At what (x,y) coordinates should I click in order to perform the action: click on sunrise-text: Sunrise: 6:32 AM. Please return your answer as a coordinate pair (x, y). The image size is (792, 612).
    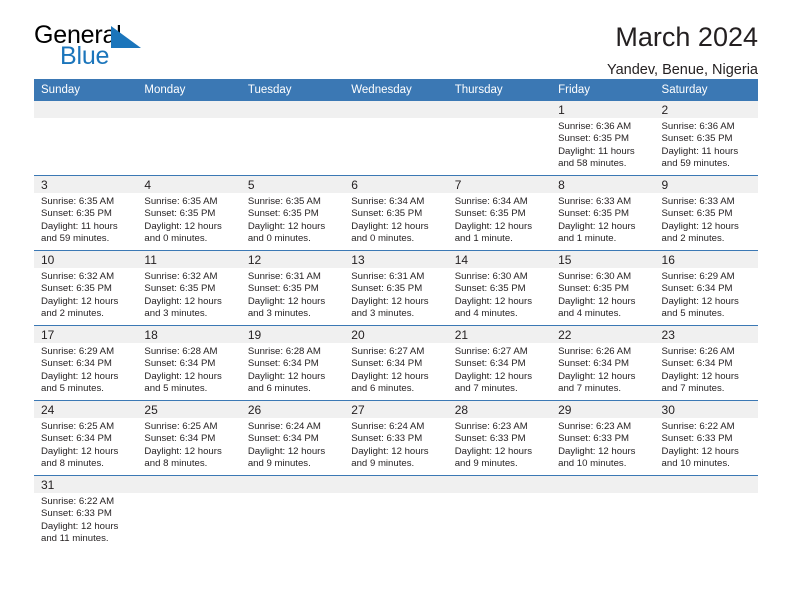
    Looking at the image, I should click on (181, 276).